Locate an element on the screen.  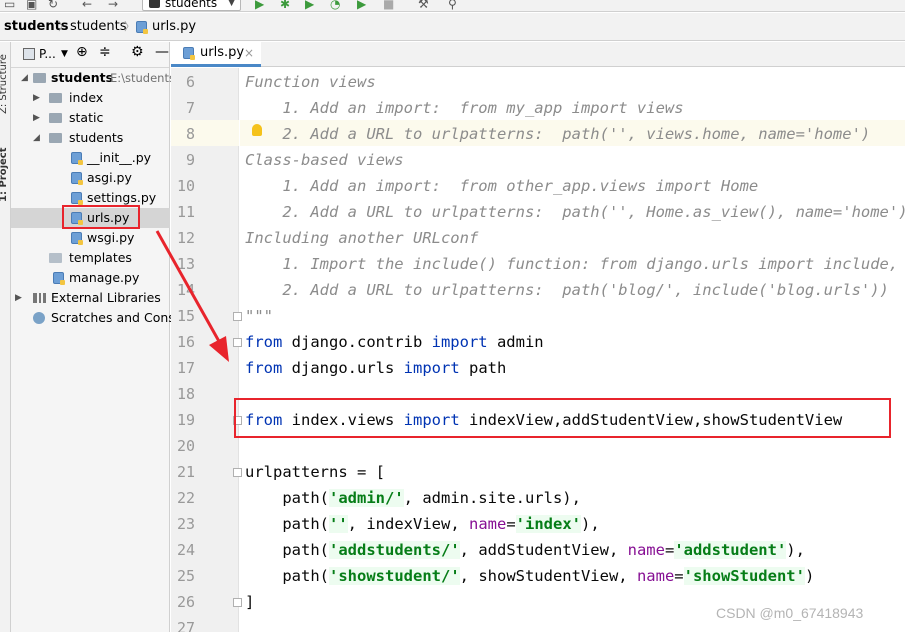
project-path: E:\students is located at coordinates (142, 78).